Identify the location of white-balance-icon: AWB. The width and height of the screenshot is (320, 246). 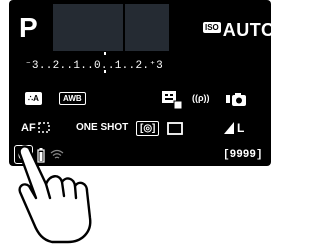
(72, 98).